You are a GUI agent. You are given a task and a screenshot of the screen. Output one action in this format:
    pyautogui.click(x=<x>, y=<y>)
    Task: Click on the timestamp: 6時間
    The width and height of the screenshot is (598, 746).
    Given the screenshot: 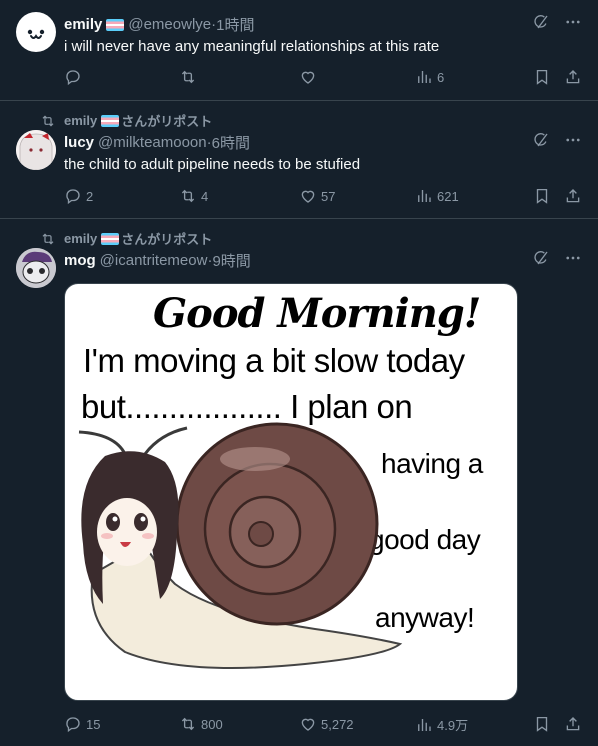 What is the action you would take?
    pyautogui.click(x=231, y=142)
    